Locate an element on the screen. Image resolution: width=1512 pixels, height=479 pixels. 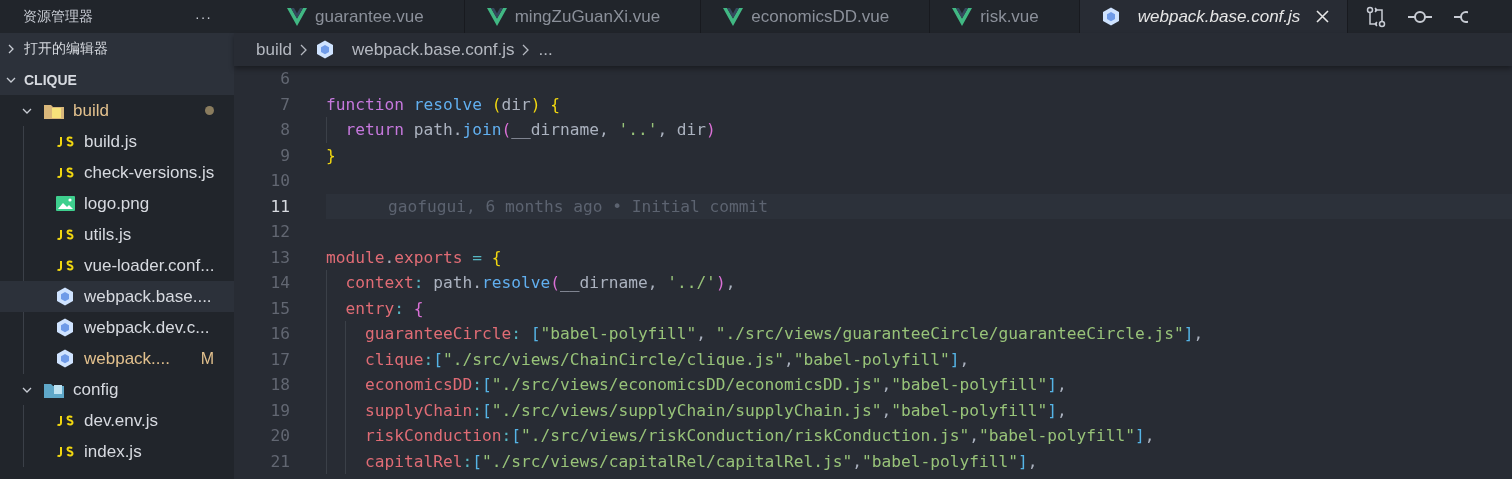
explorer-title: 资源管理器 is located at coordinates (58, 16).